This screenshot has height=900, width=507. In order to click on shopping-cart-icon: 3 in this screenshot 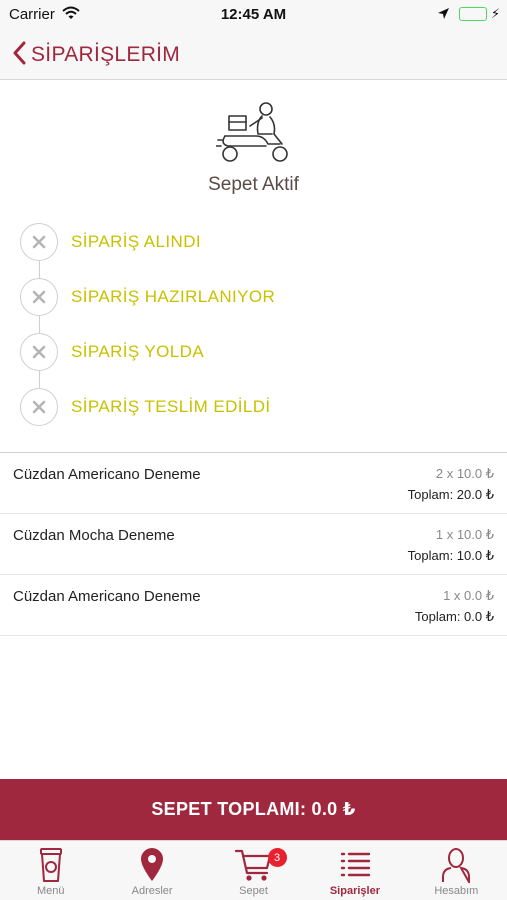, I will do `click(260, 865)`.